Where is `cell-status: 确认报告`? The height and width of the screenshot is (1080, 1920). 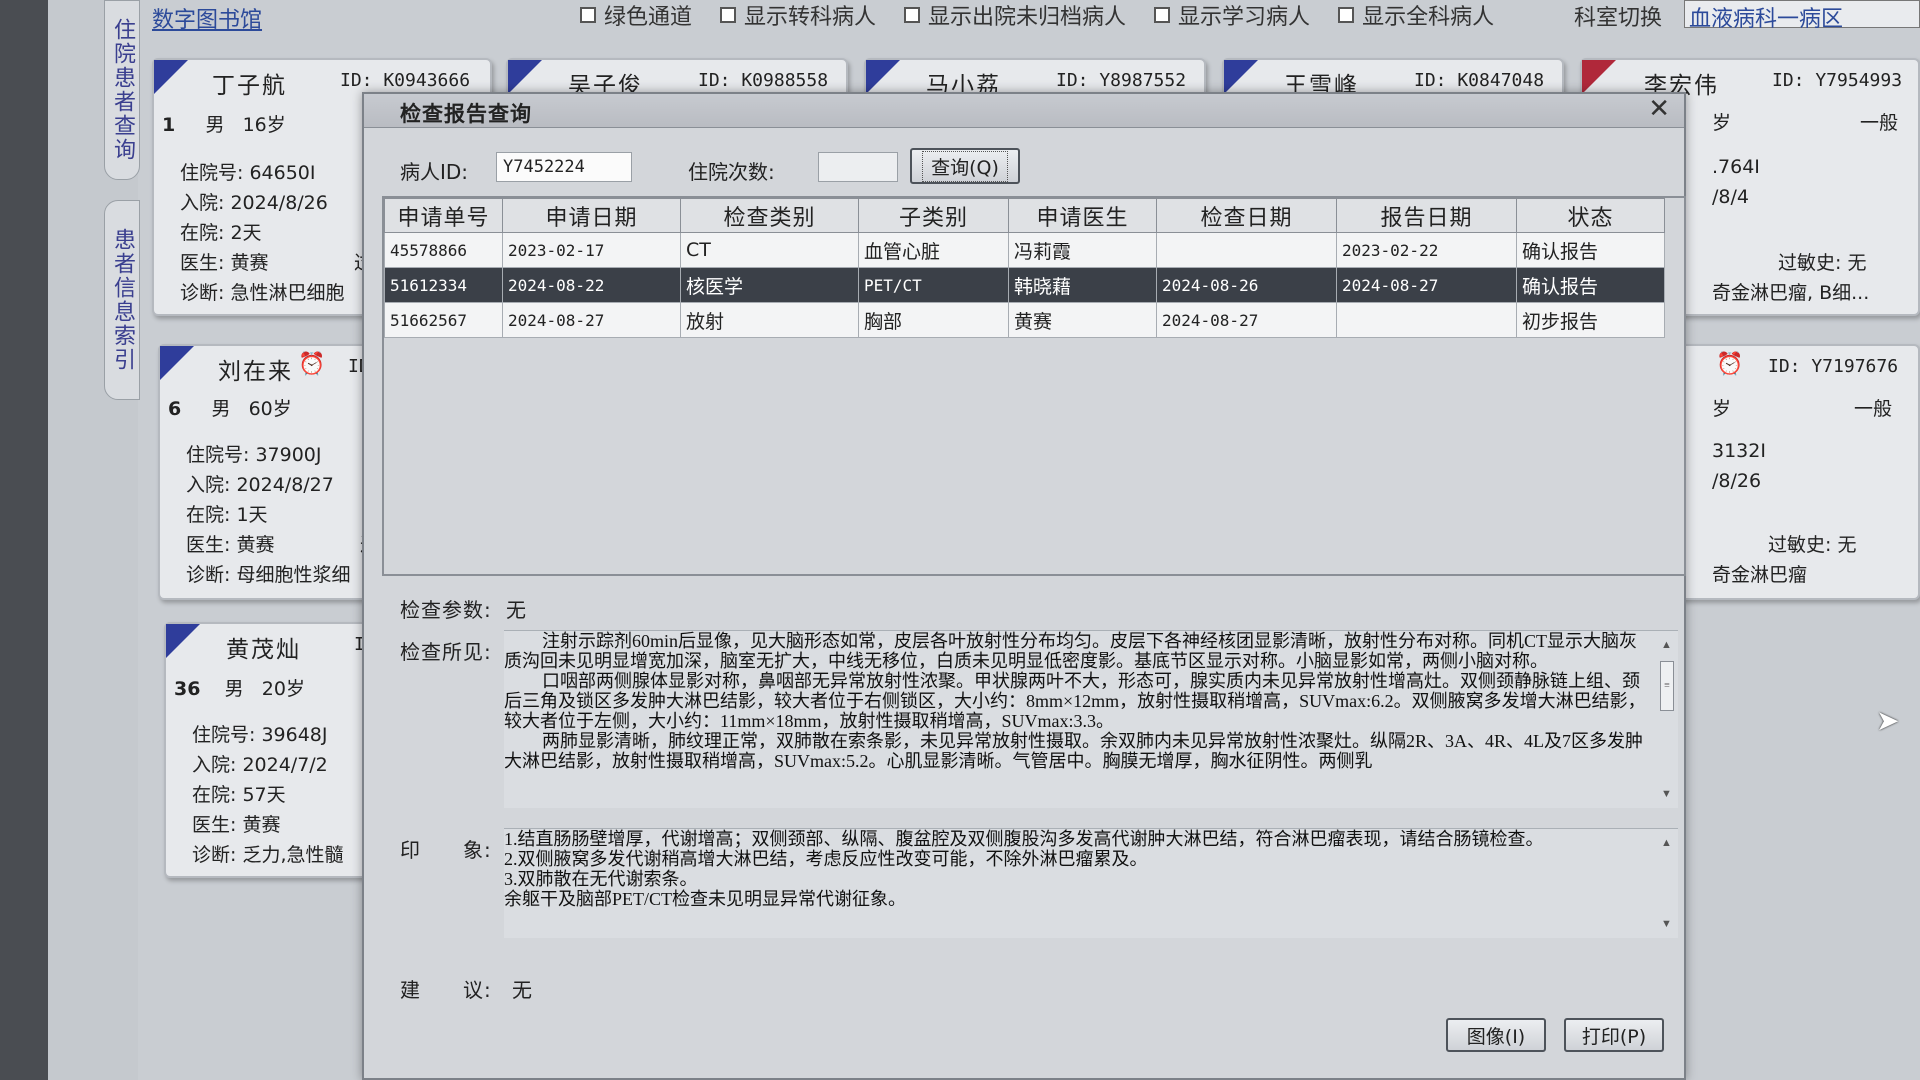 cell-status: 确认报告 is located at coordinates (1590, 285).